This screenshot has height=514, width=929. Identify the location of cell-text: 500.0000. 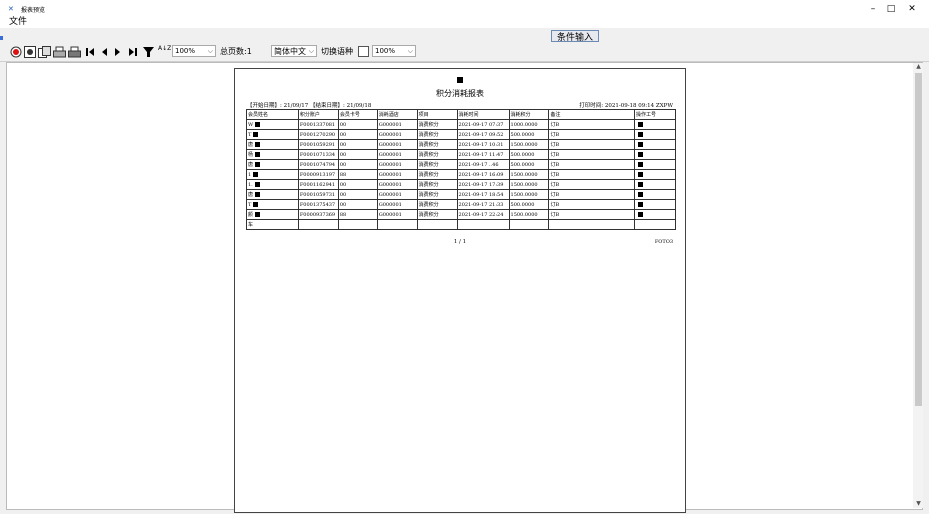
(522, 204).